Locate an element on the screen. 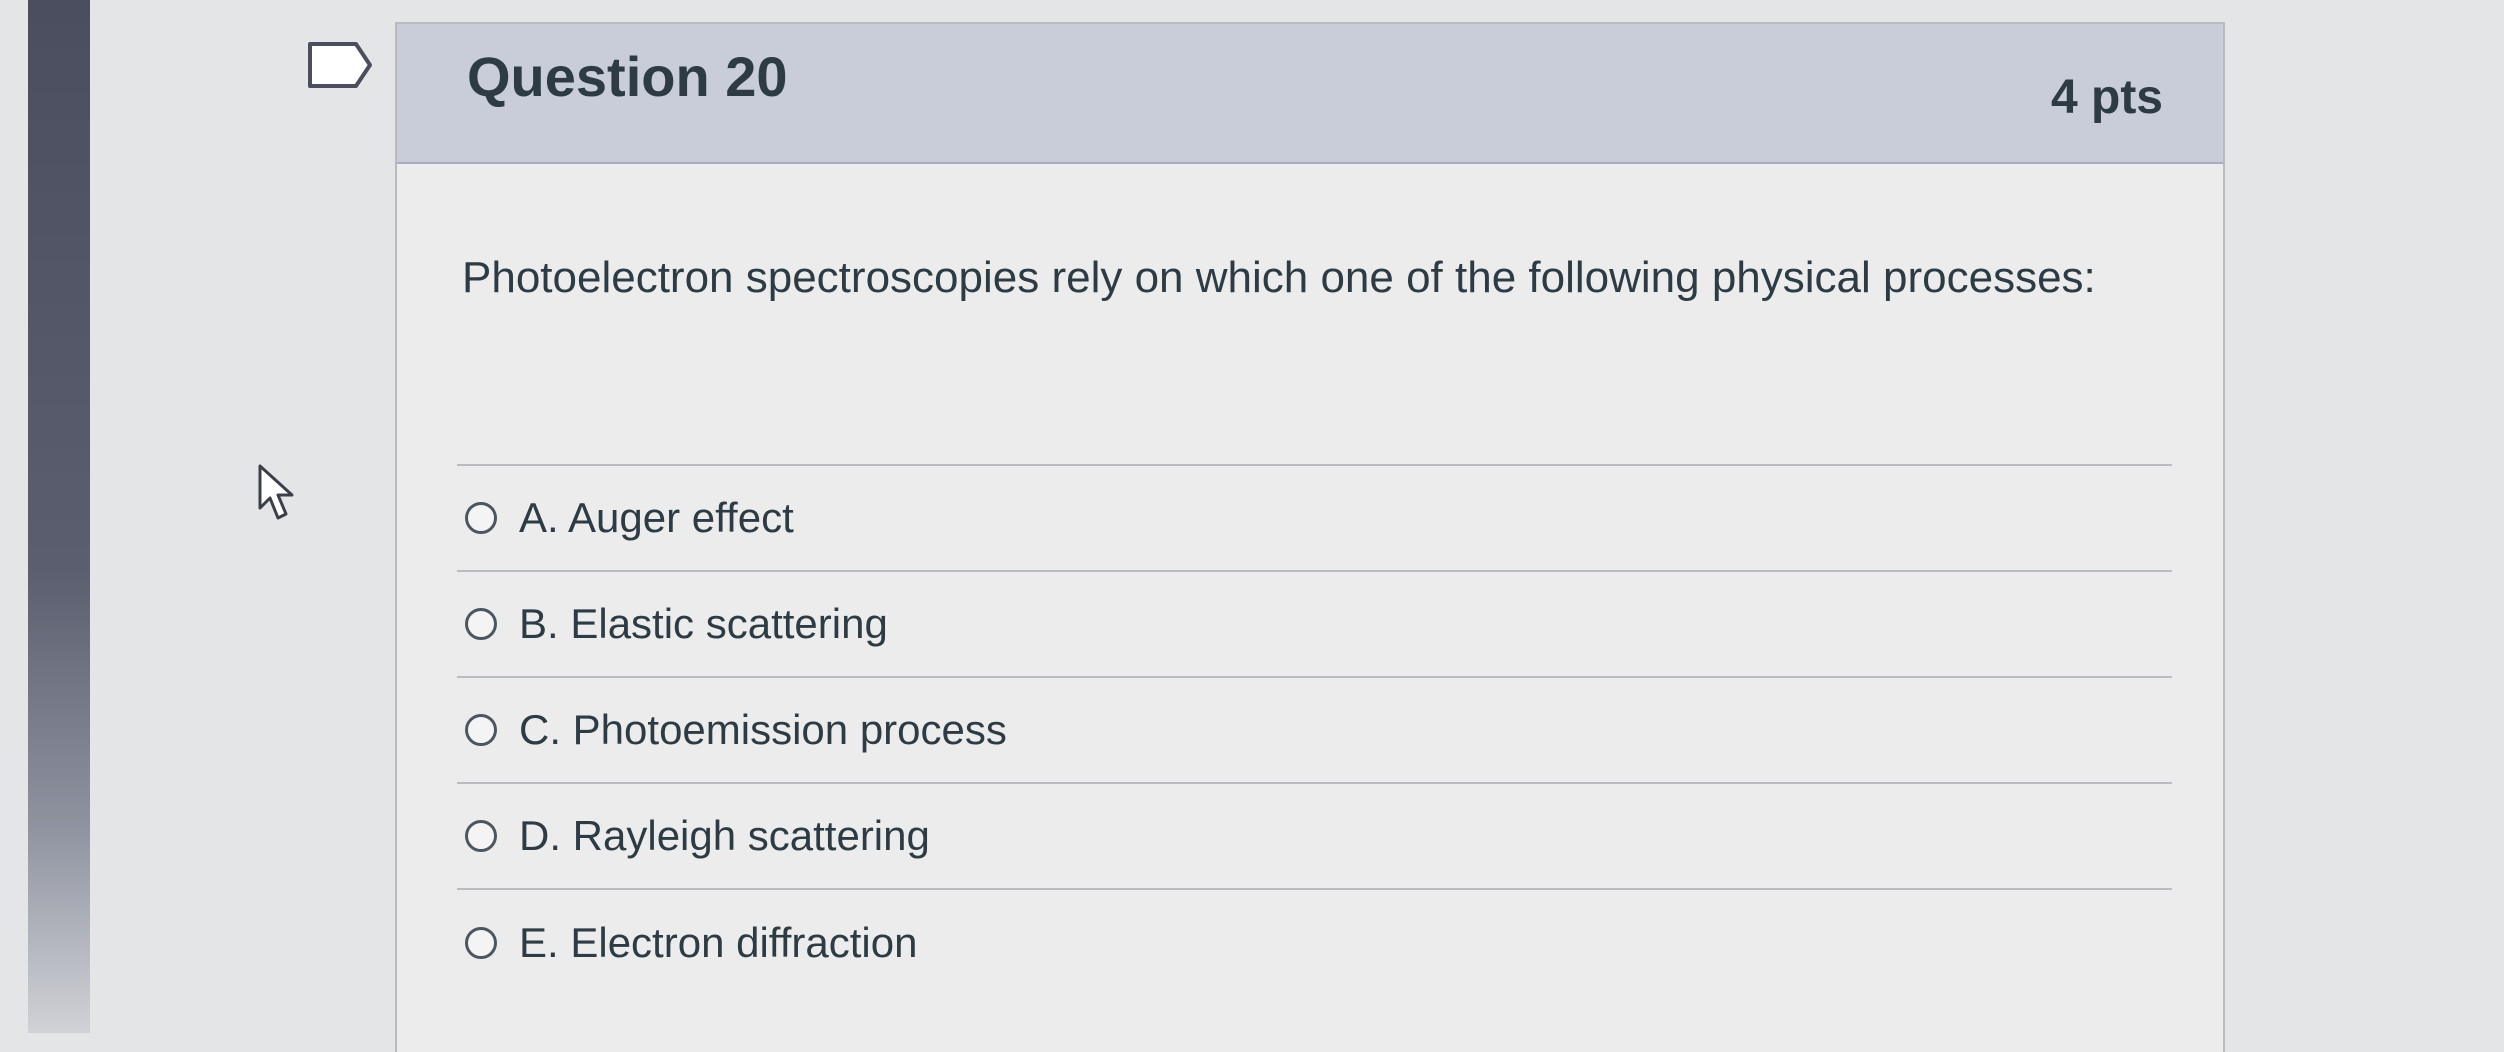  mouse-pointer-icon is located at coordinates (279, 493).